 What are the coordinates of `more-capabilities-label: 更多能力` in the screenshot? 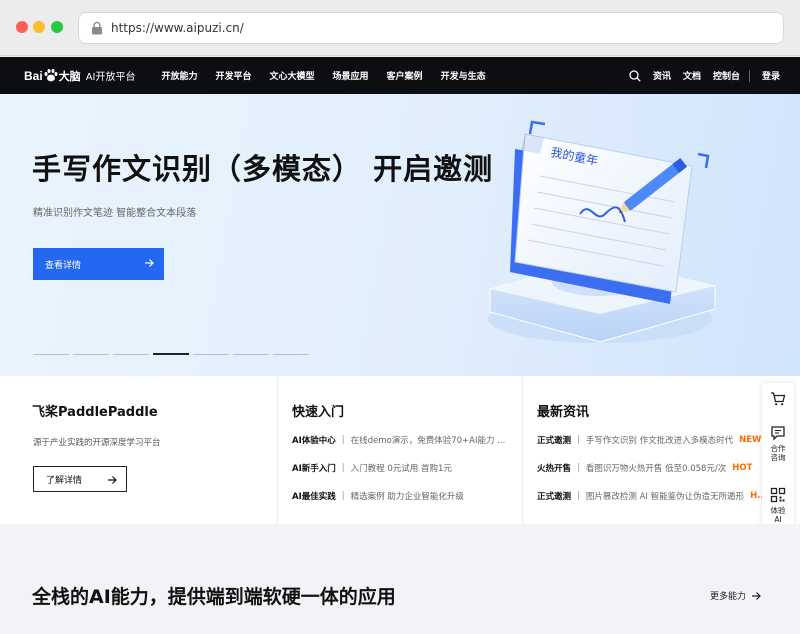 It's located at (728, 597).